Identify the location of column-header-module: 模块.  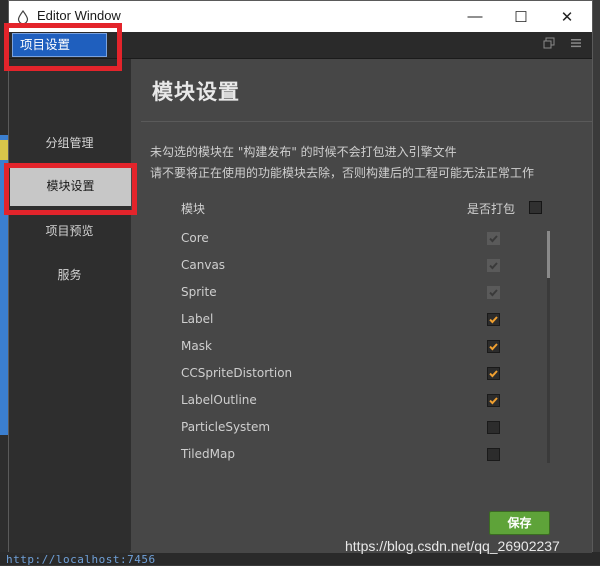
(193, 209).